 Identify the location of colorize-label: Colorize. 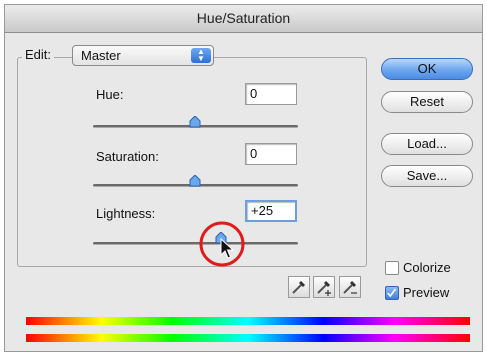
(427, 267).